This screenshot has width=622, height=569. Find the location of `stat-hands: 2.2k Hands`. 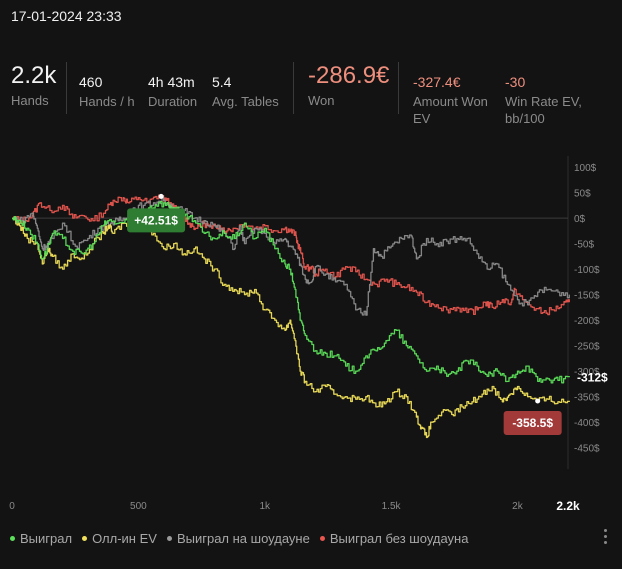

stat-hands: 2.2k Hands is located at coordinates (33, 85).